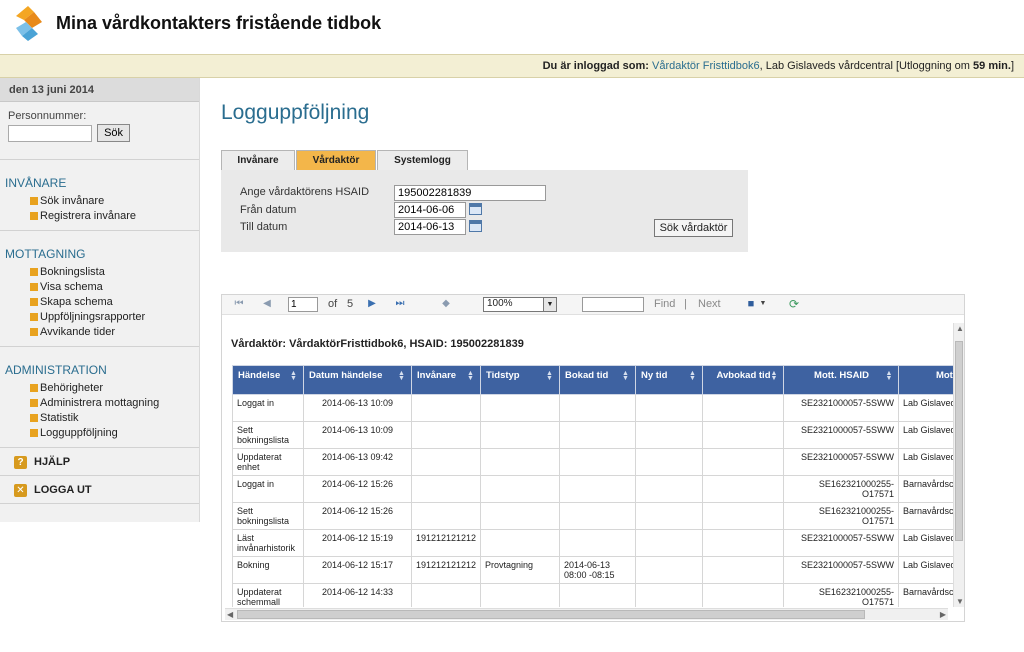  Describe the element at coordinates (372, 304) in the screenshot. I see `next-page-icon: ▶` at that location.